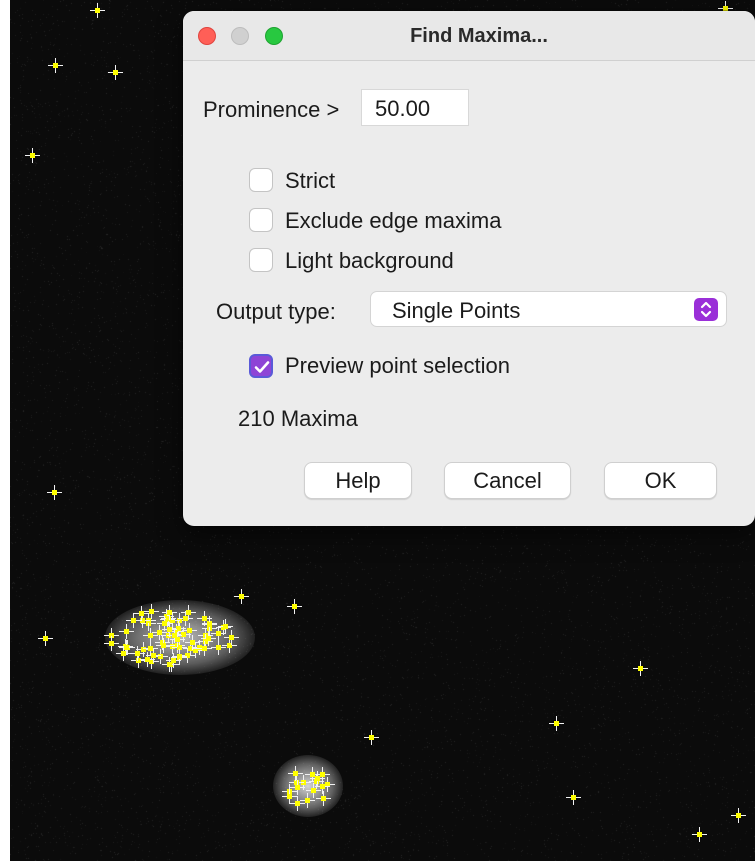 The height and width of the screenshot is (861, 755). I want to click on light-background-label: Light background, so click(369, 260).